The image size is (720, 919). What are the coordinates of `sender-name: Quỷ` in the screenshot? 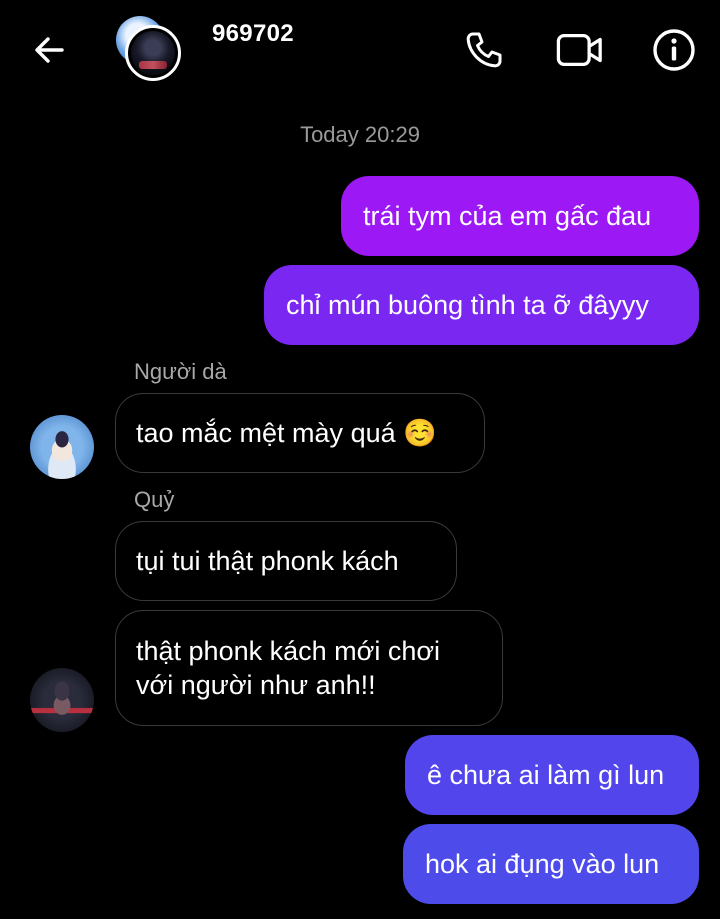 It's located at (154, 499).